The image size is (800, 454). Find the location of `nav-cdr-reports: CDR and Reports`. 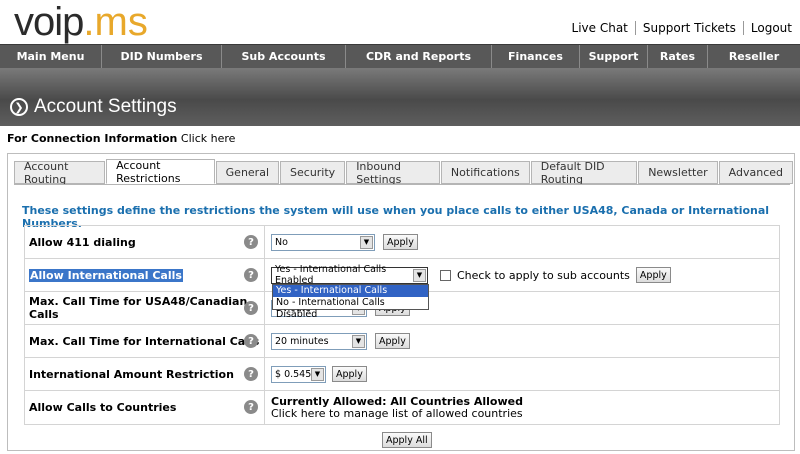

nav-cdr-reports: CDR and Reports is located at coordinates (419, 56).